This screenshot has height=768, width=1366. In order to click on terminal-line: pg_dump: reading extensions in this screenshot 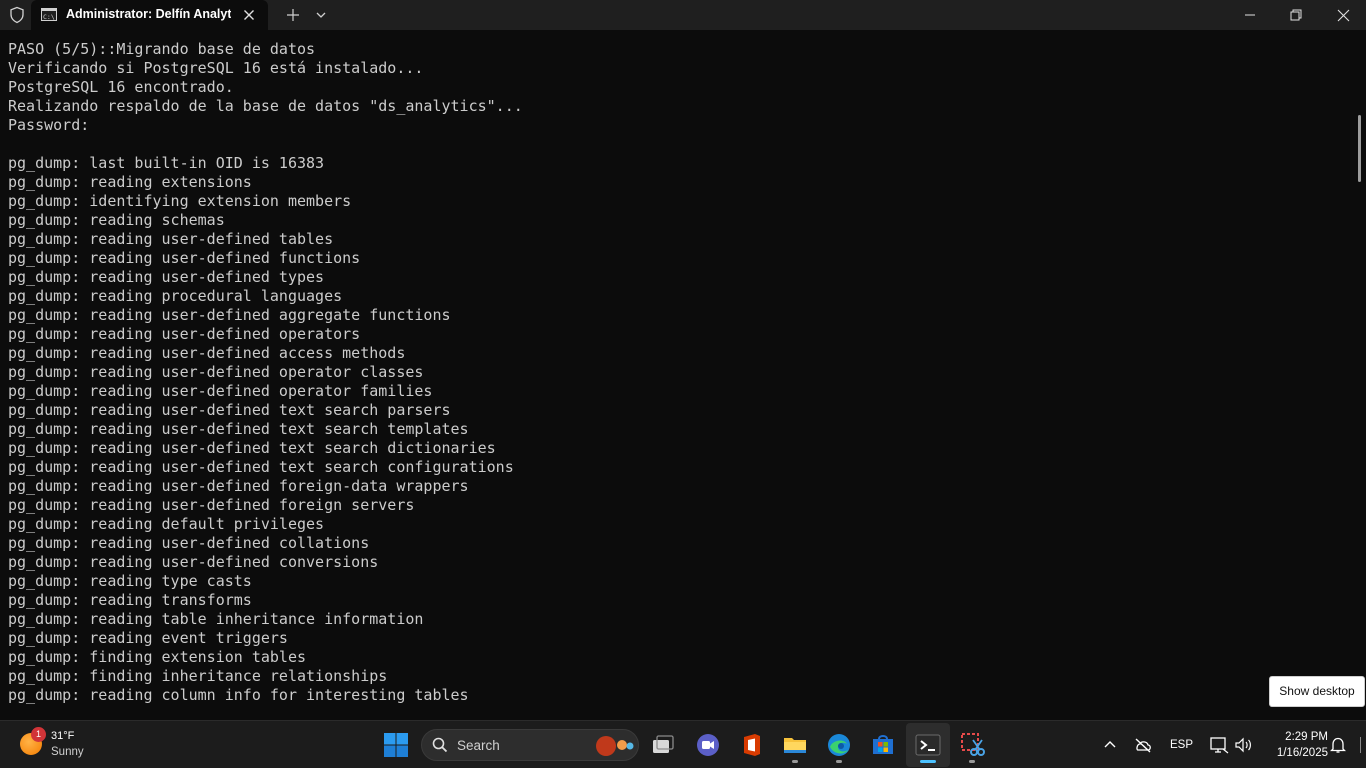, I will do `click(130, 182)`.